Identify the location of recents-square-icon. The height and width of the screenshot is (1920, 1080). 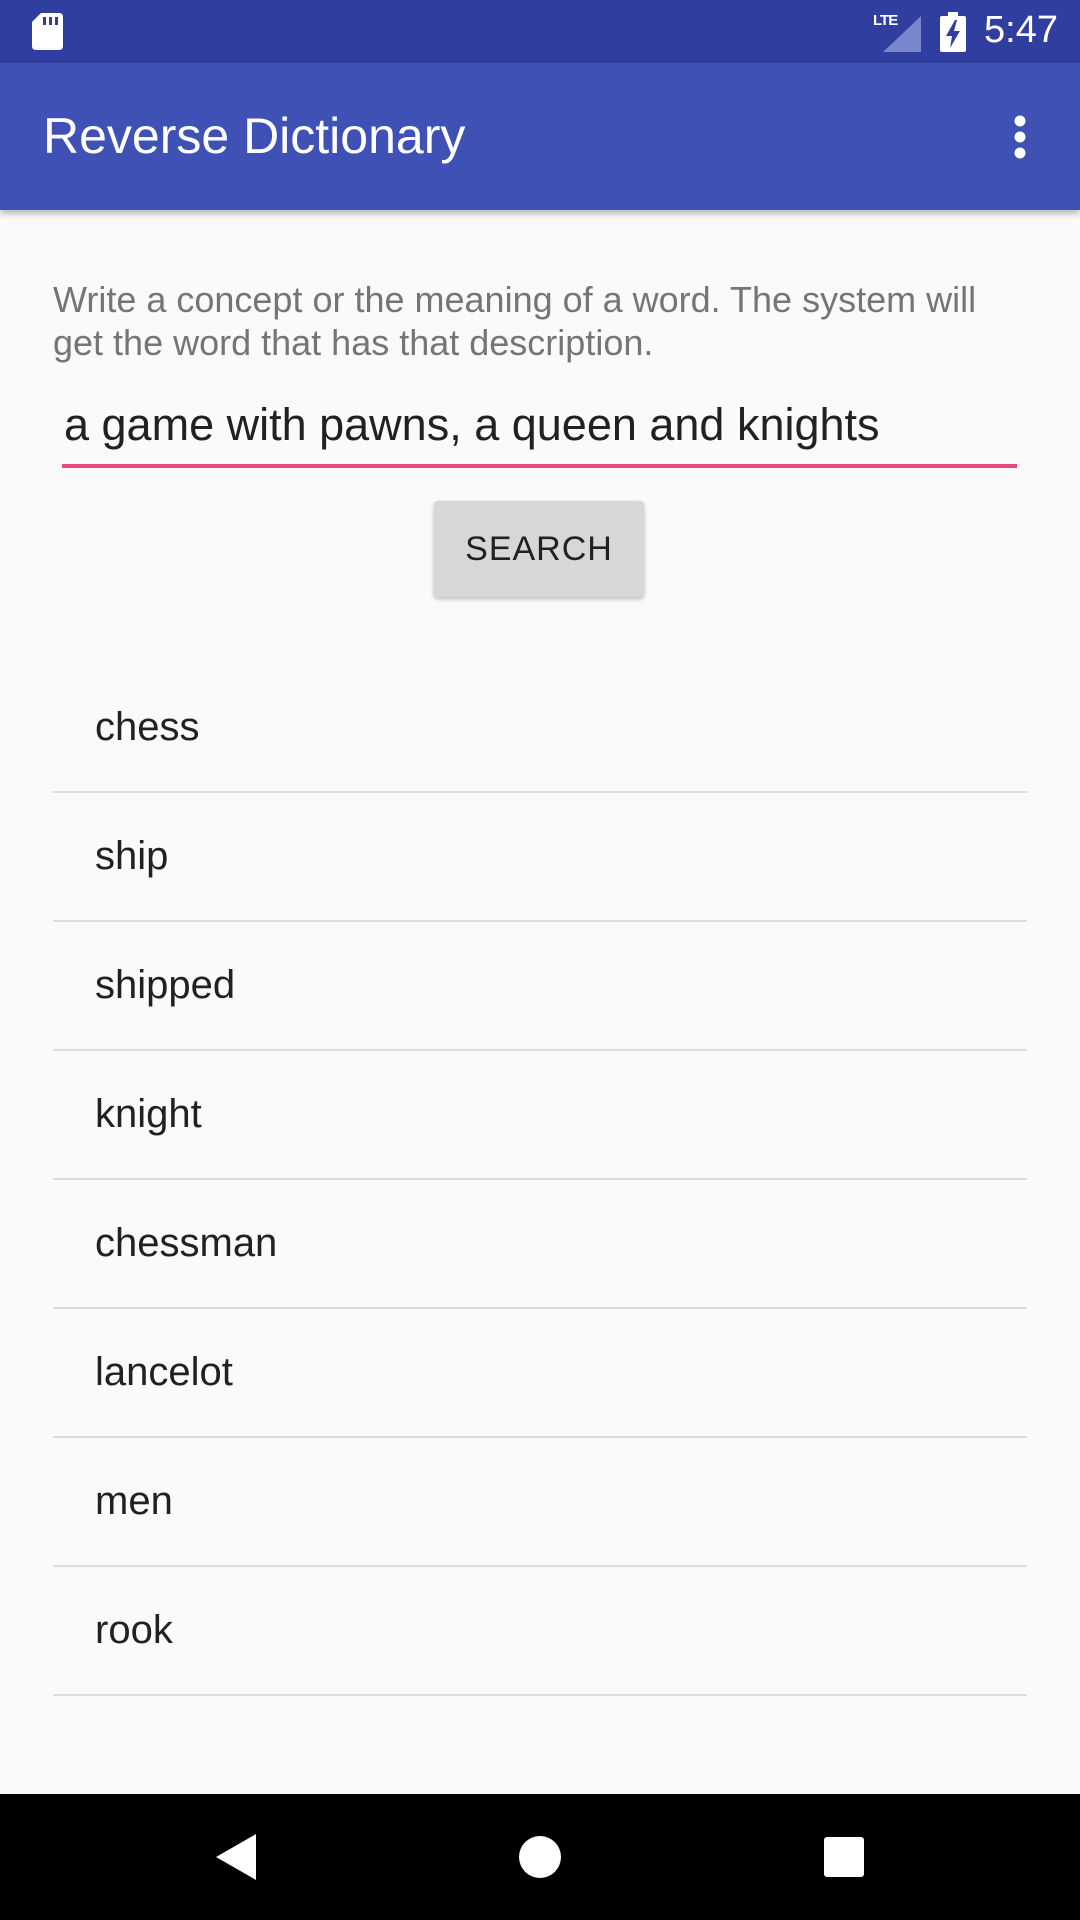
(844, 1857).